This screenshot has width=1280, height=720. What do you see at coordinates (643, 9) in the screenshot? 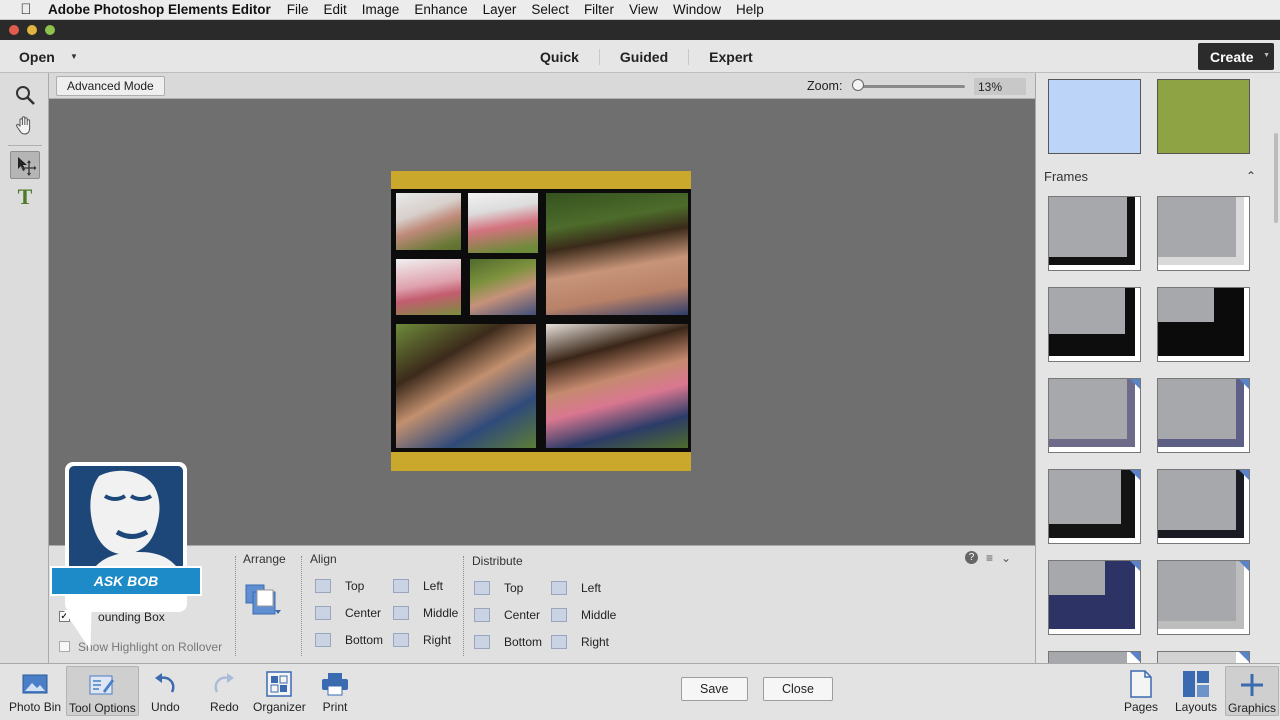
I see `menu-view: View` at bounding box center [643, 9].